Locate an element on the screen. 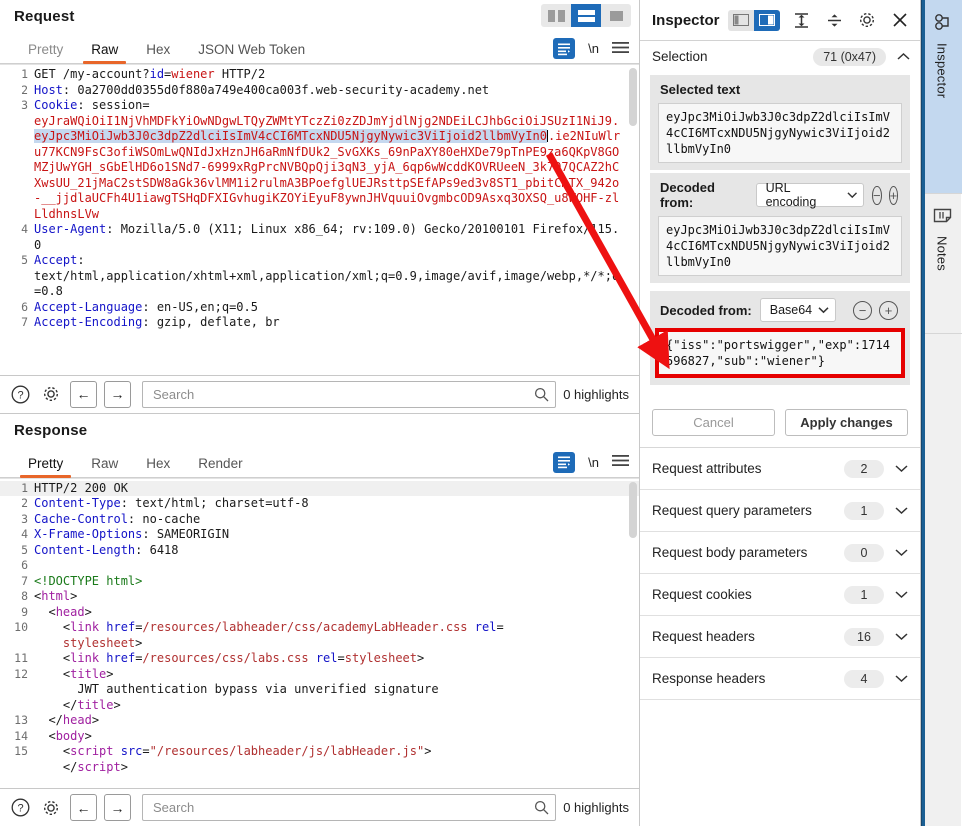 Image resolution: width=962 pixels, height=826 pixels. accordion-row: Response headers 4 is located at coordinates (780, 679).